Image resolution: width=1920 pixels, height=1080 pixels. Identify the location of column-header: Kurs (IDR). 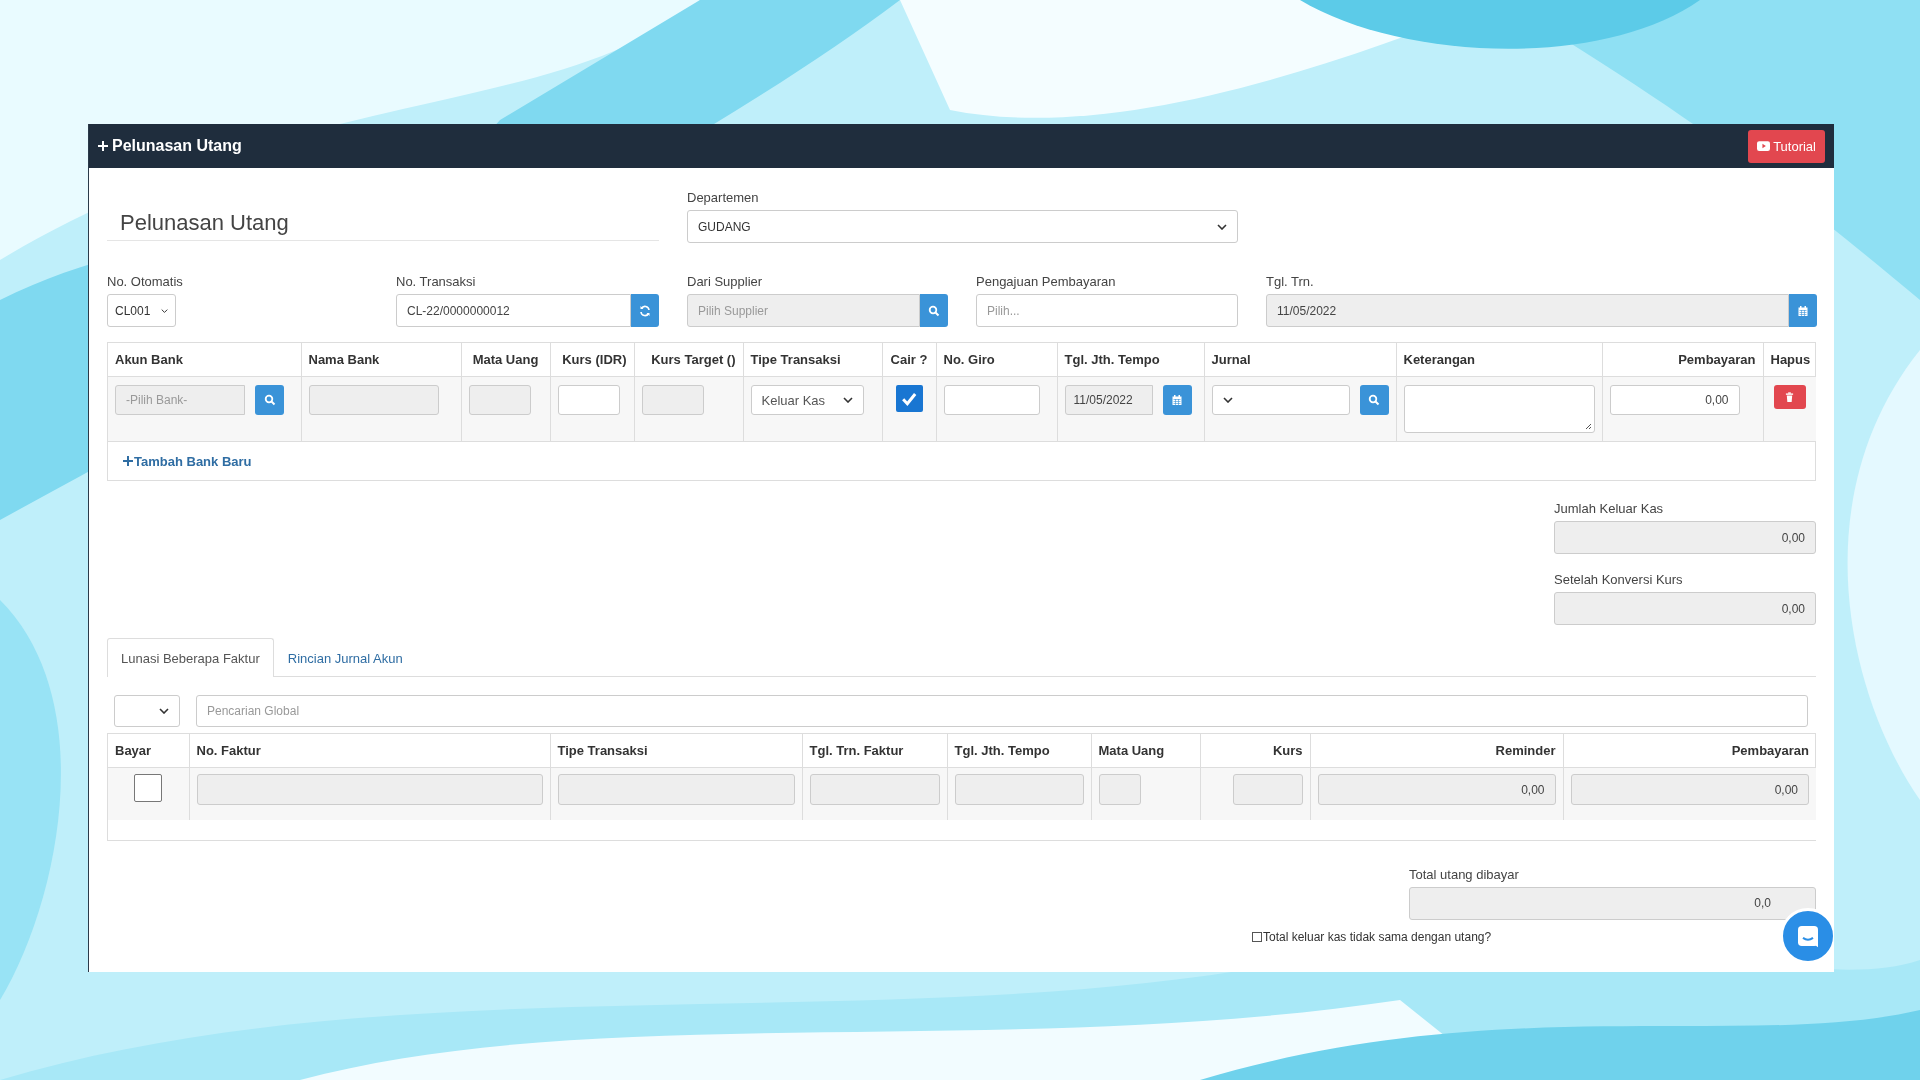
(594, 359).